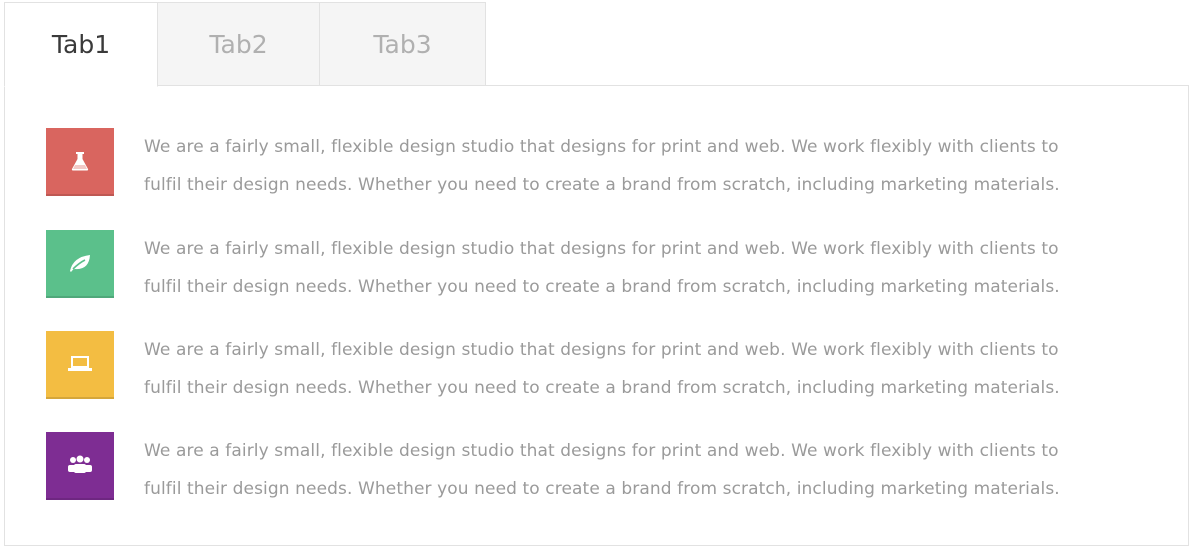 Image resolution: width=1194 pixels, height=550 pixels. I want to click on tab-bar: Tab1 Tab2 Tab3, so click(245, 44).